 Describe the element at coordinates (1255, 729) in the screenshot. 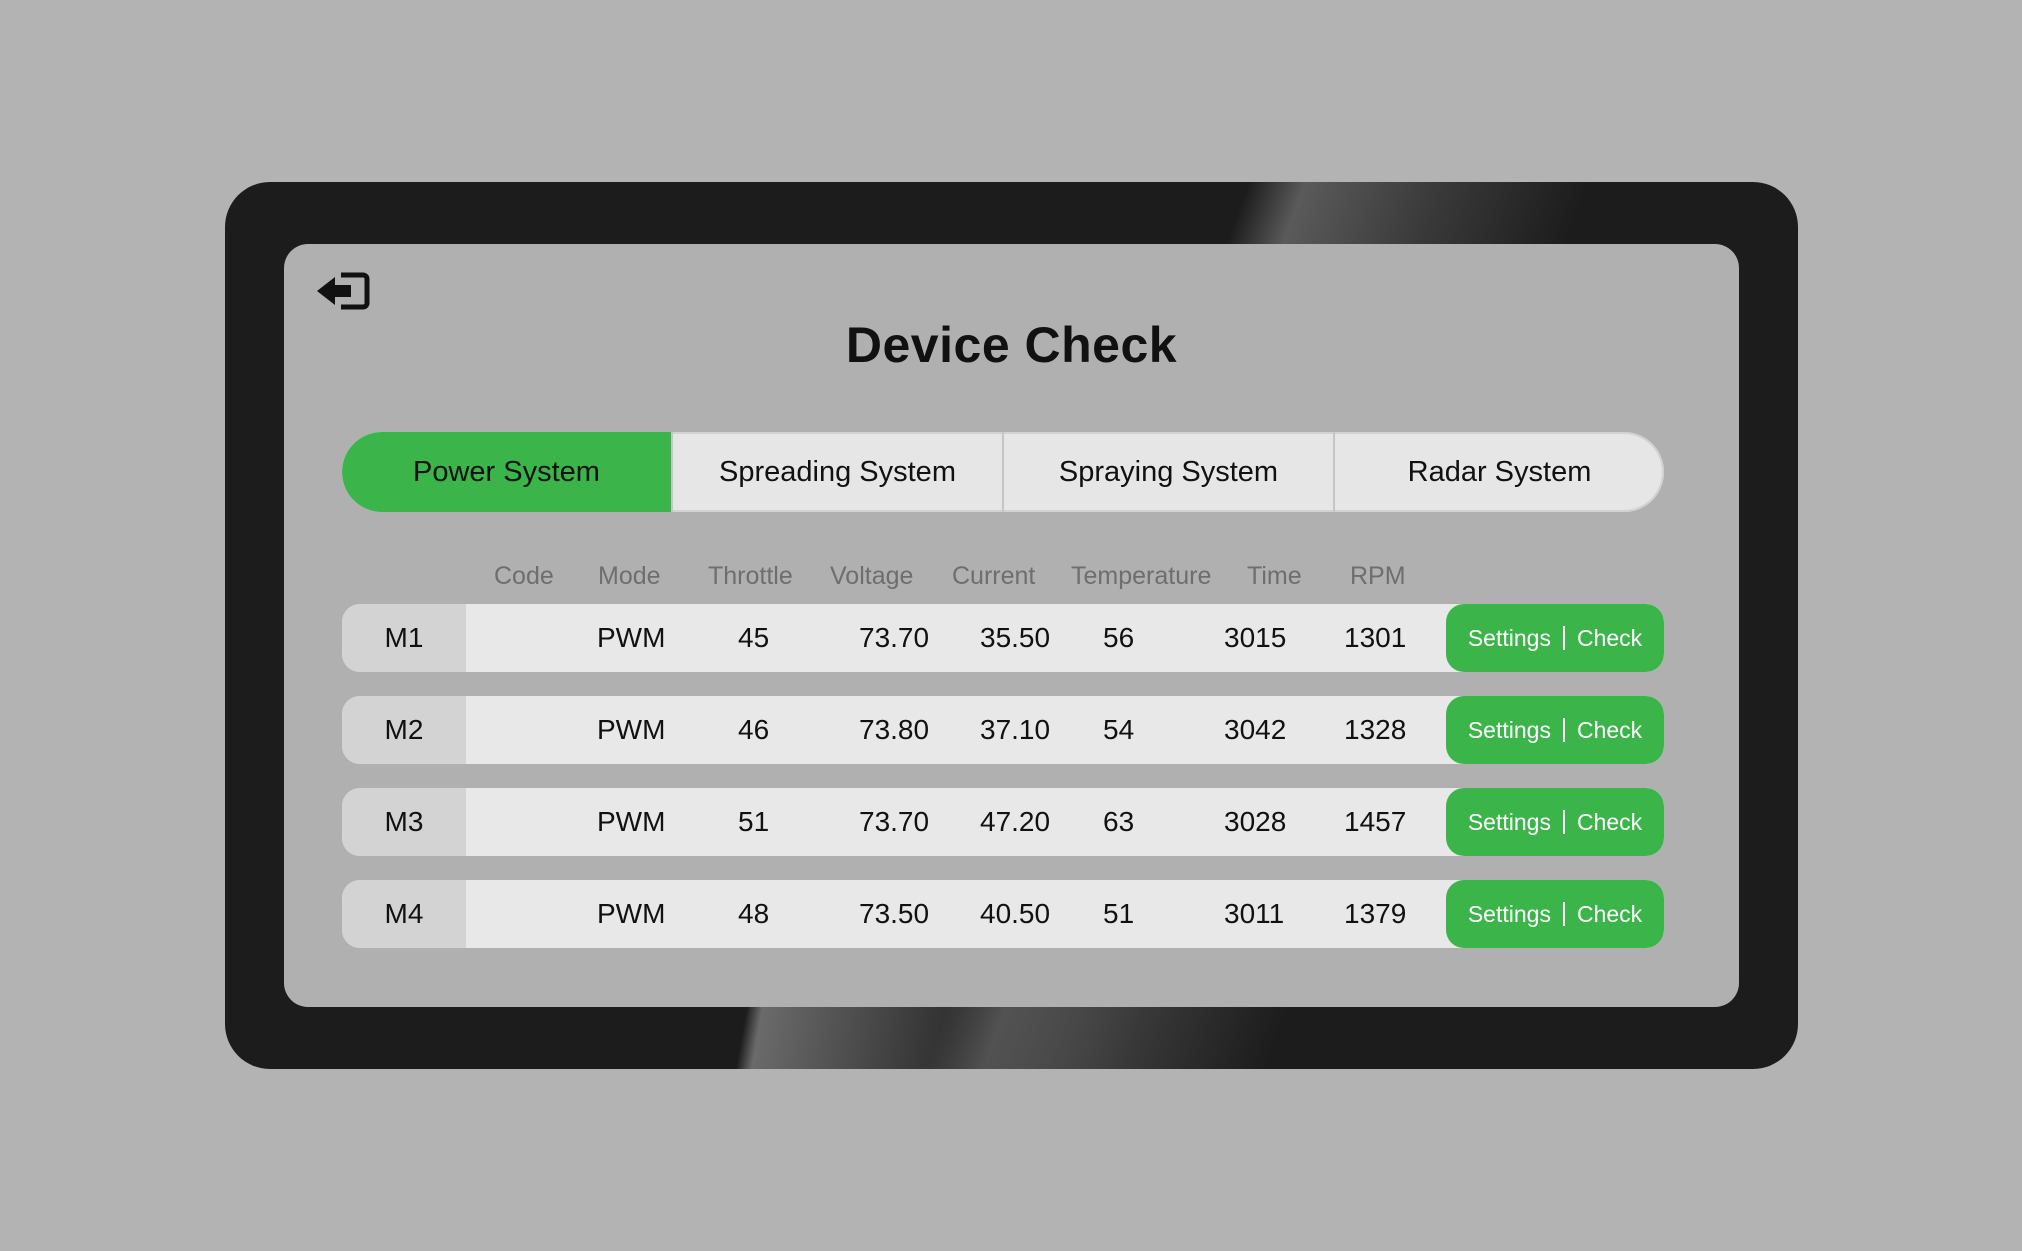

I see `cell-time: 3042` at that location.